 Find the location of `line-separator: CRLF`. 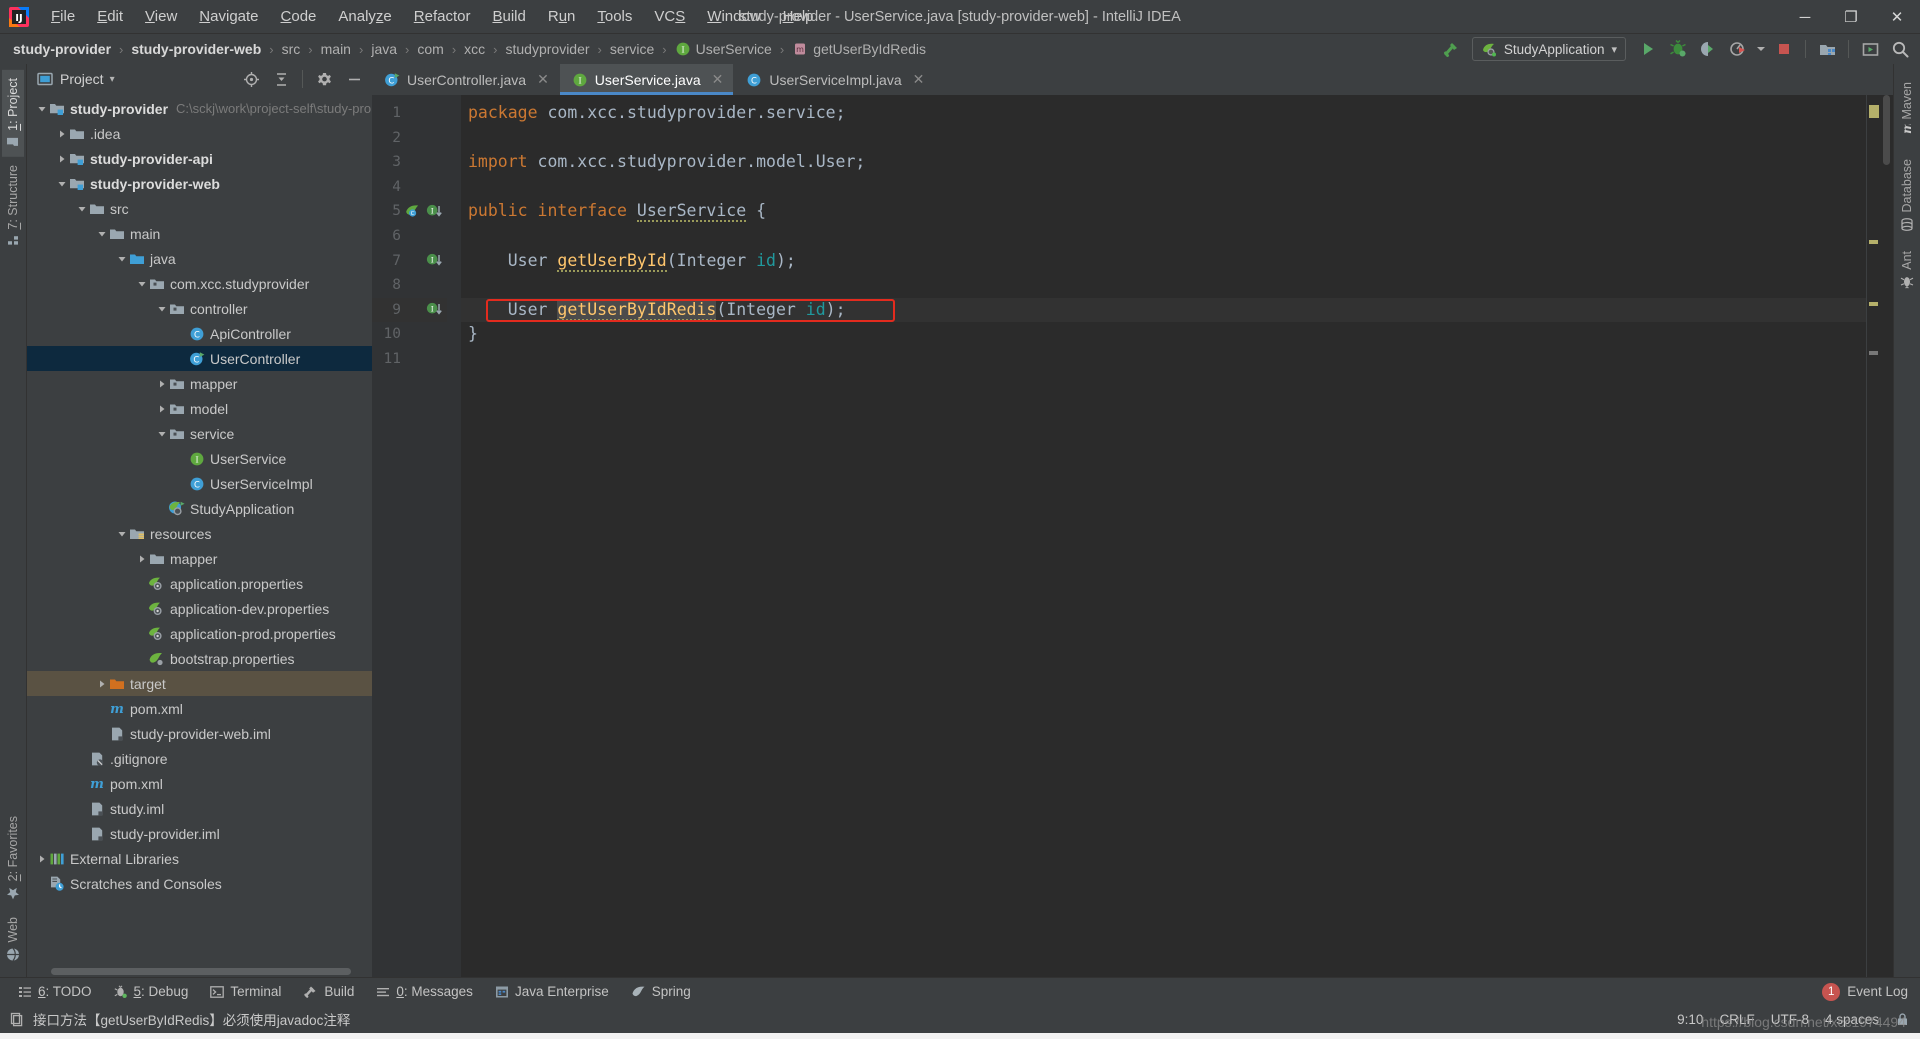

line-separator: CRLF is located at coordinates (1736, 1019).